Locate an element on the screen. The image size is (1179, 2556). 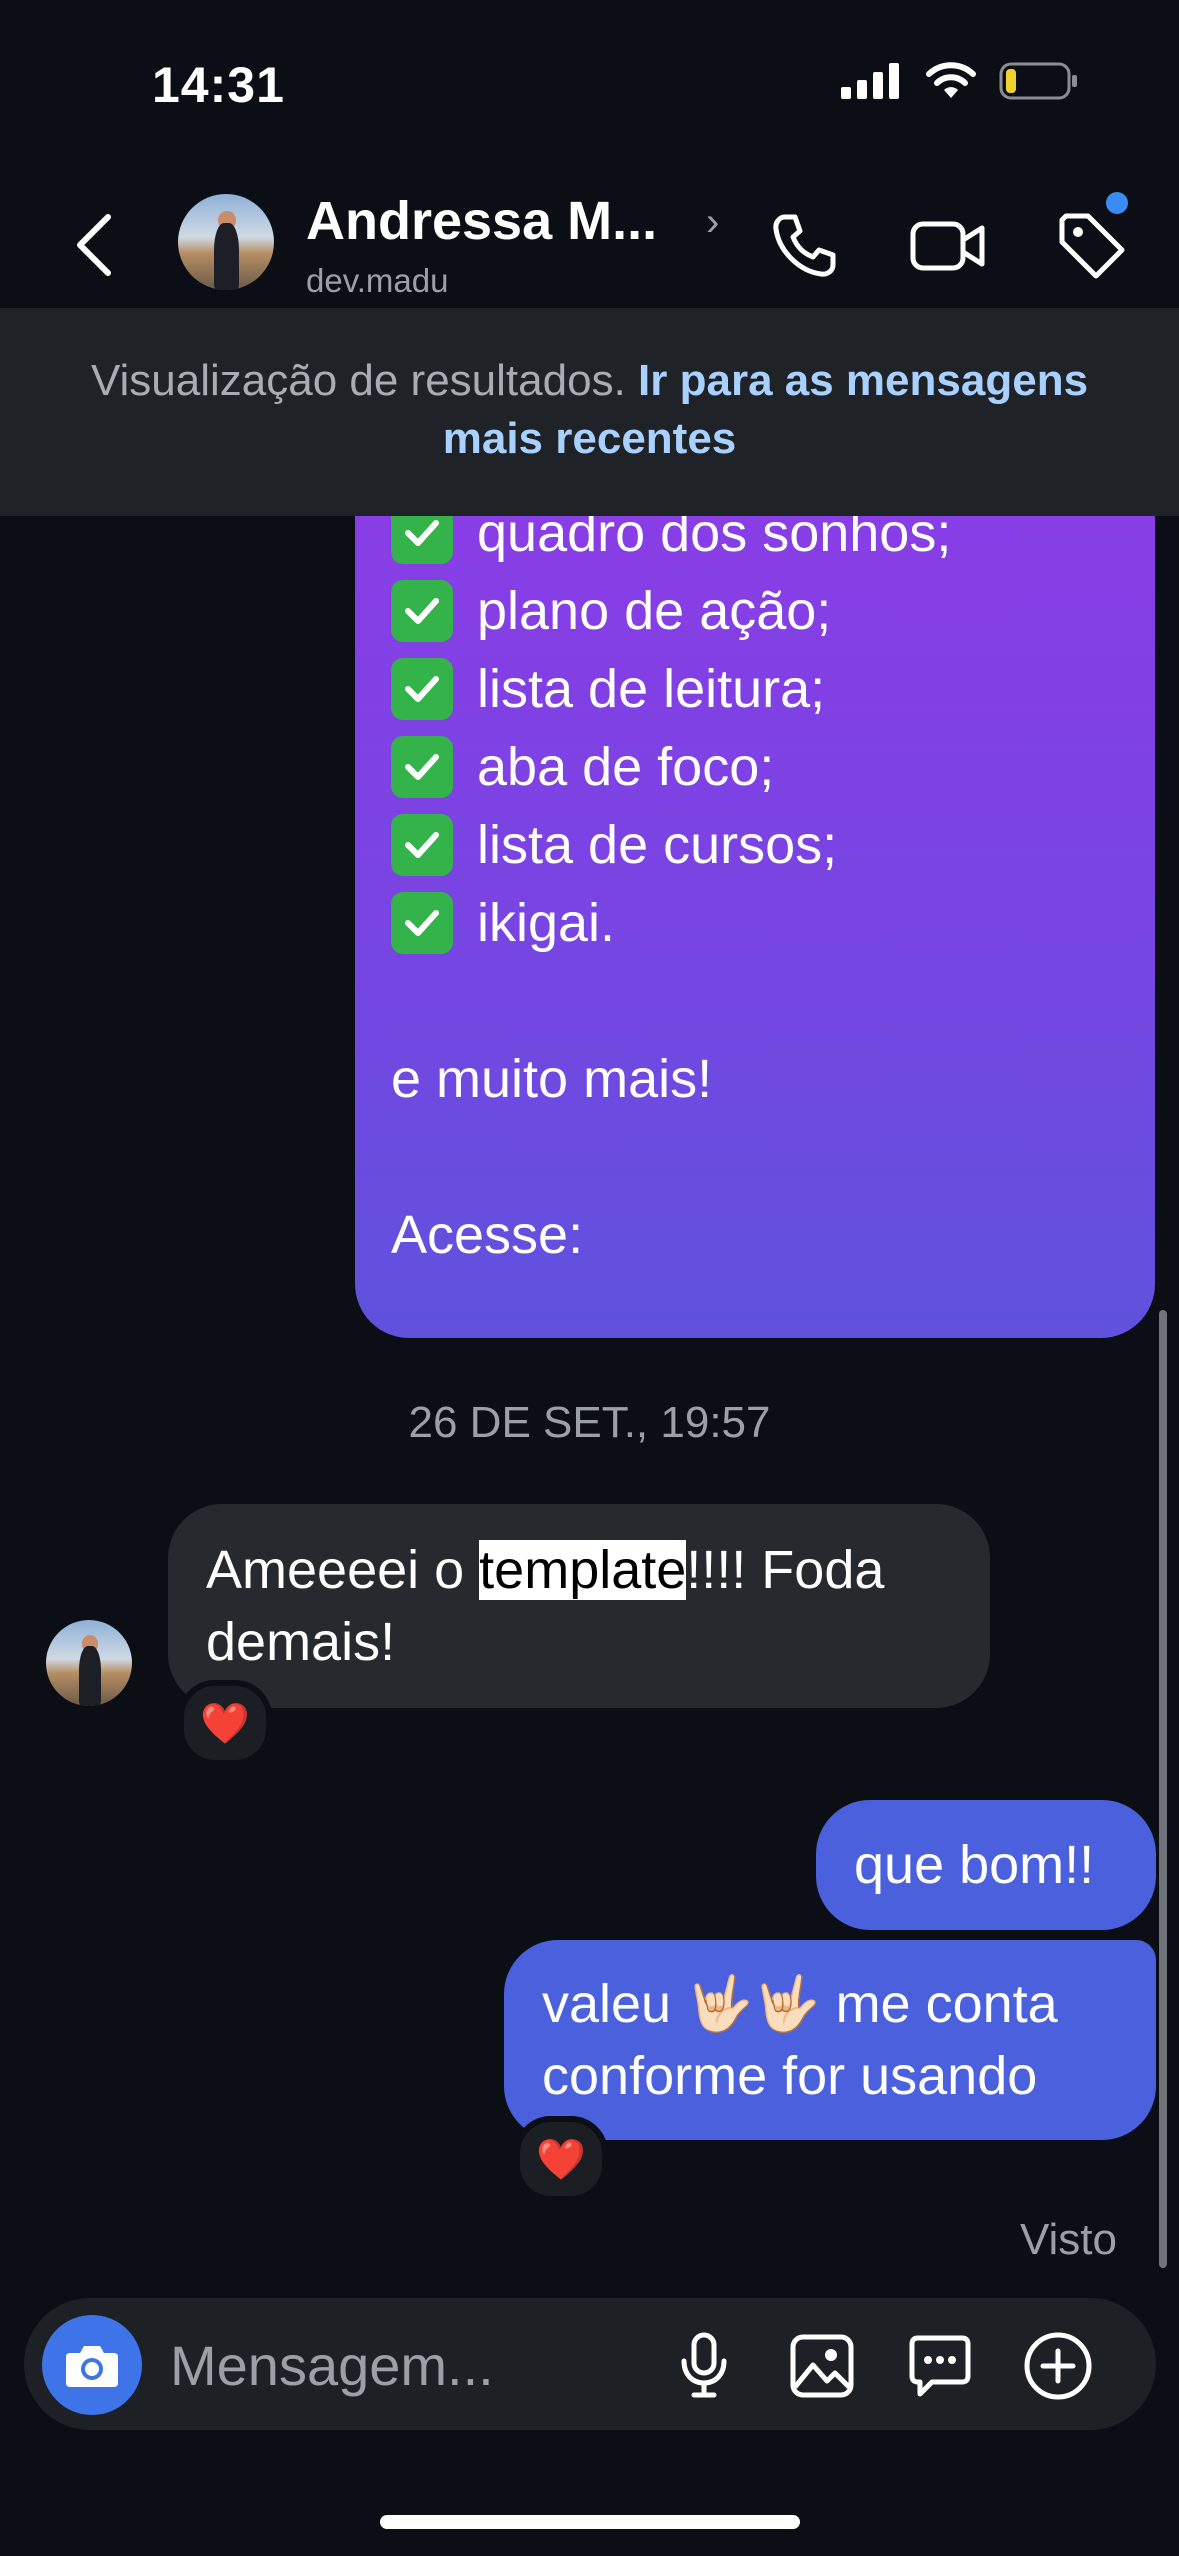
list-item: lista de leitura; is located at coordinates (671, 689).